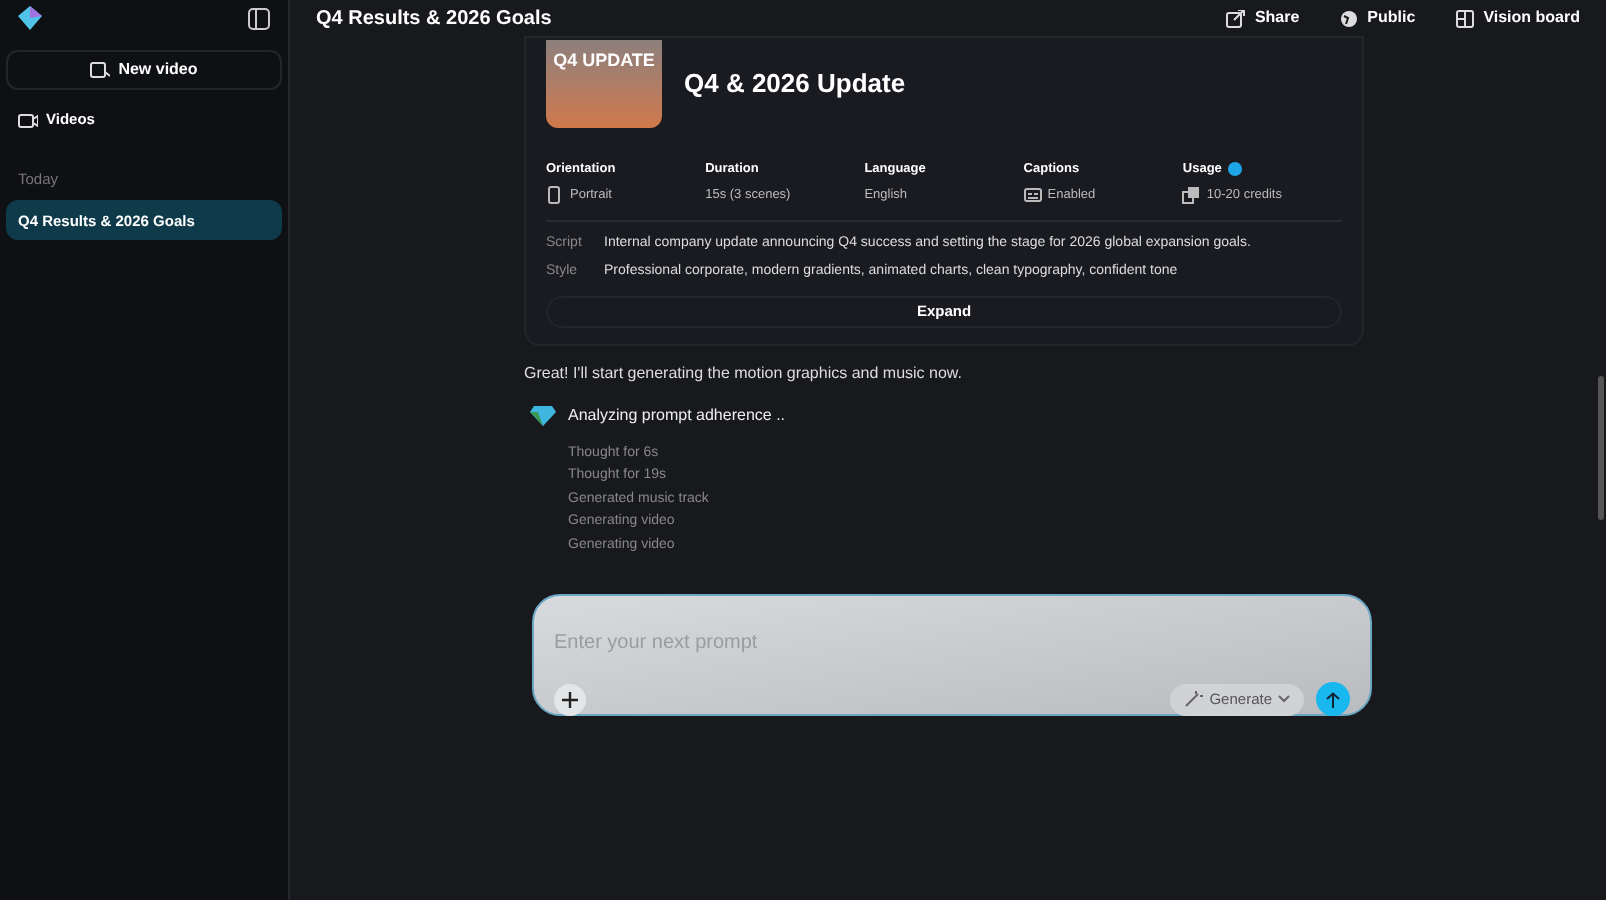 Image resolution: width=1606 pixels, height=900 pixels. What do you see at coordinates (100, 70) in the screenshot?
I see `video-icon` at bounding box center [100, 70].